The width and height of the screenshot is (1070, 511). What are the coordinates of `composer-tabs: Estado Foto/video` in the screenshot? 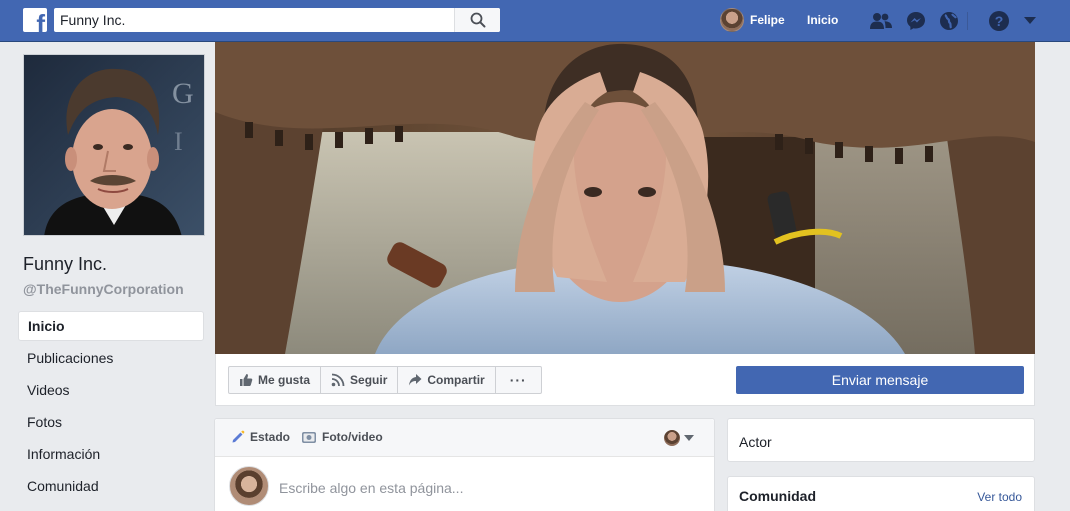 It's located at (464, 438).